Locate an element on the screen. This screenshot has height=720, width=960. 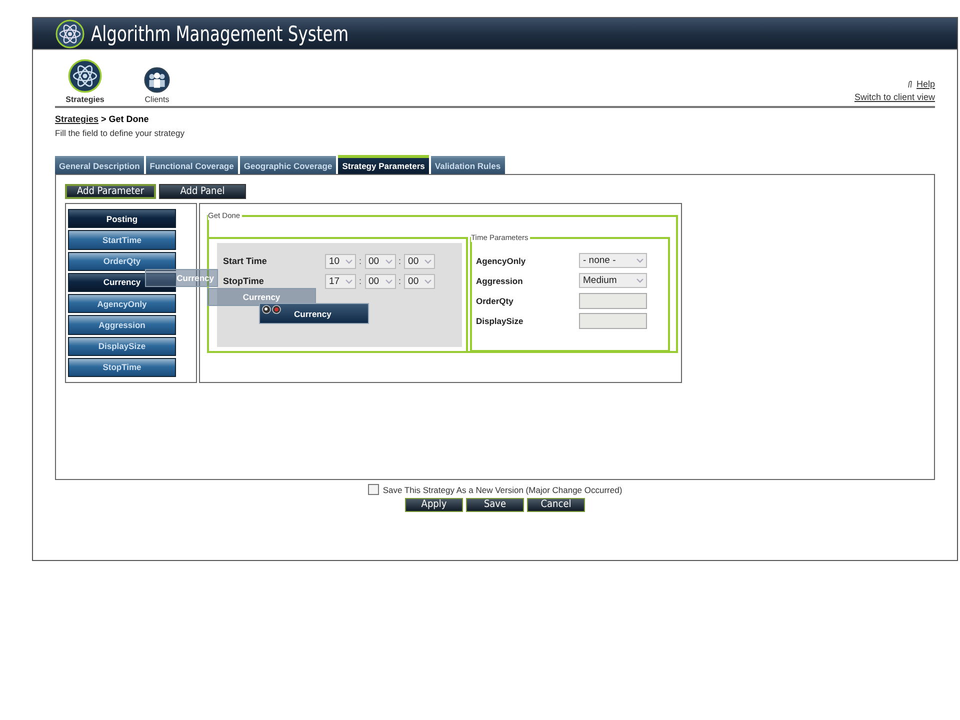
select-field: - none - is located at coordinates (613, 260).